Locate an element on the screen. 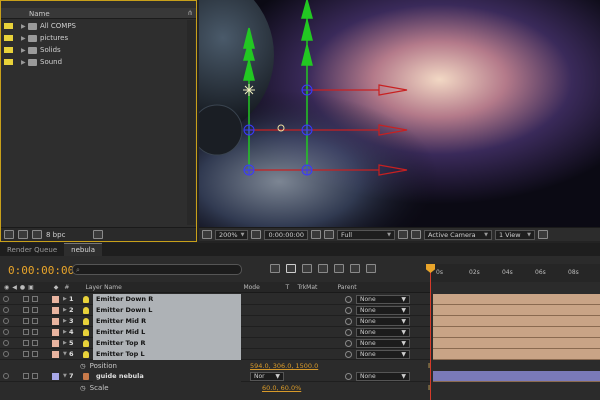 This screenshot has width=600, height=400. label-column-icon: ◆ is located at coordinates (56, 287).